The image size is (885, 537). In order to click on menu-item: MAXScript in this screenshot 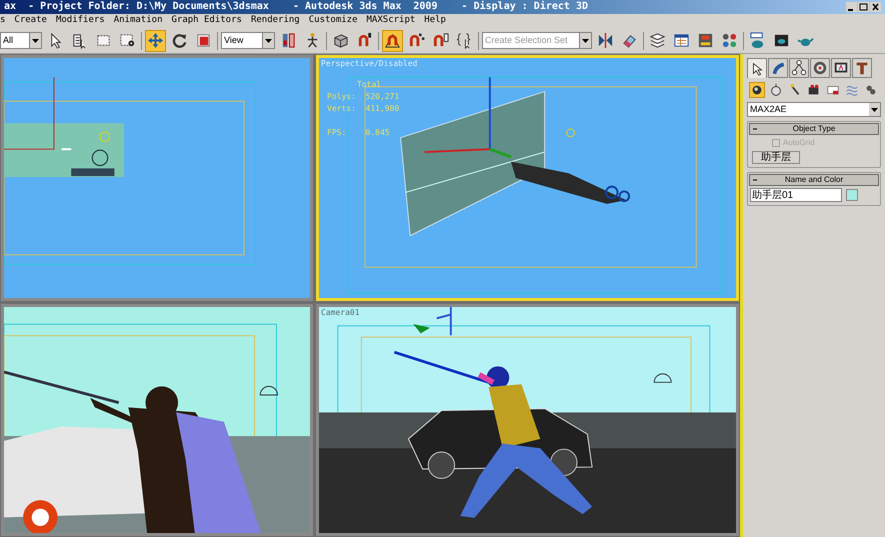, I will do `click(391, 21)`.